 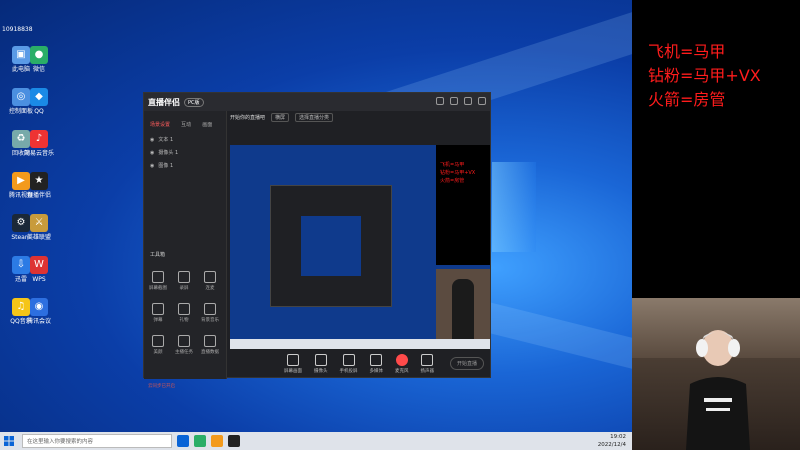 I want to click on camera-icon, so click(x=320, y=360).